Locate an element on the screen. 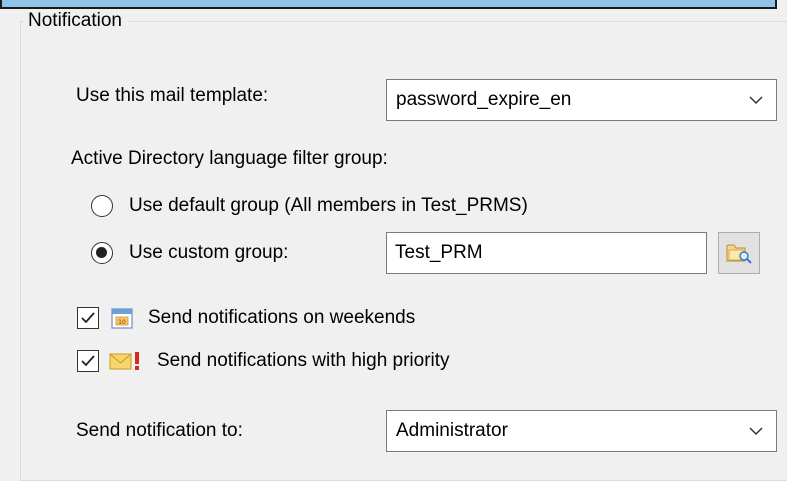 This screenshot has height=481, width=787. folder-search-icon is located at coordinates (739, 254).